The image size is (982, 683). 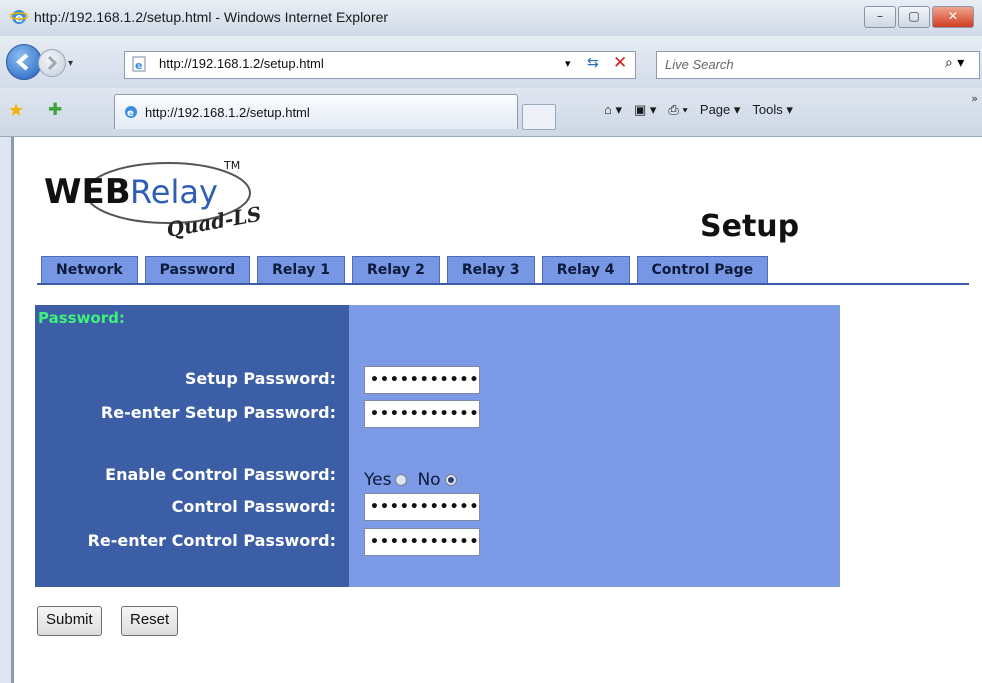 I want to click on close-button: ✕, so click(x=953, y=17).